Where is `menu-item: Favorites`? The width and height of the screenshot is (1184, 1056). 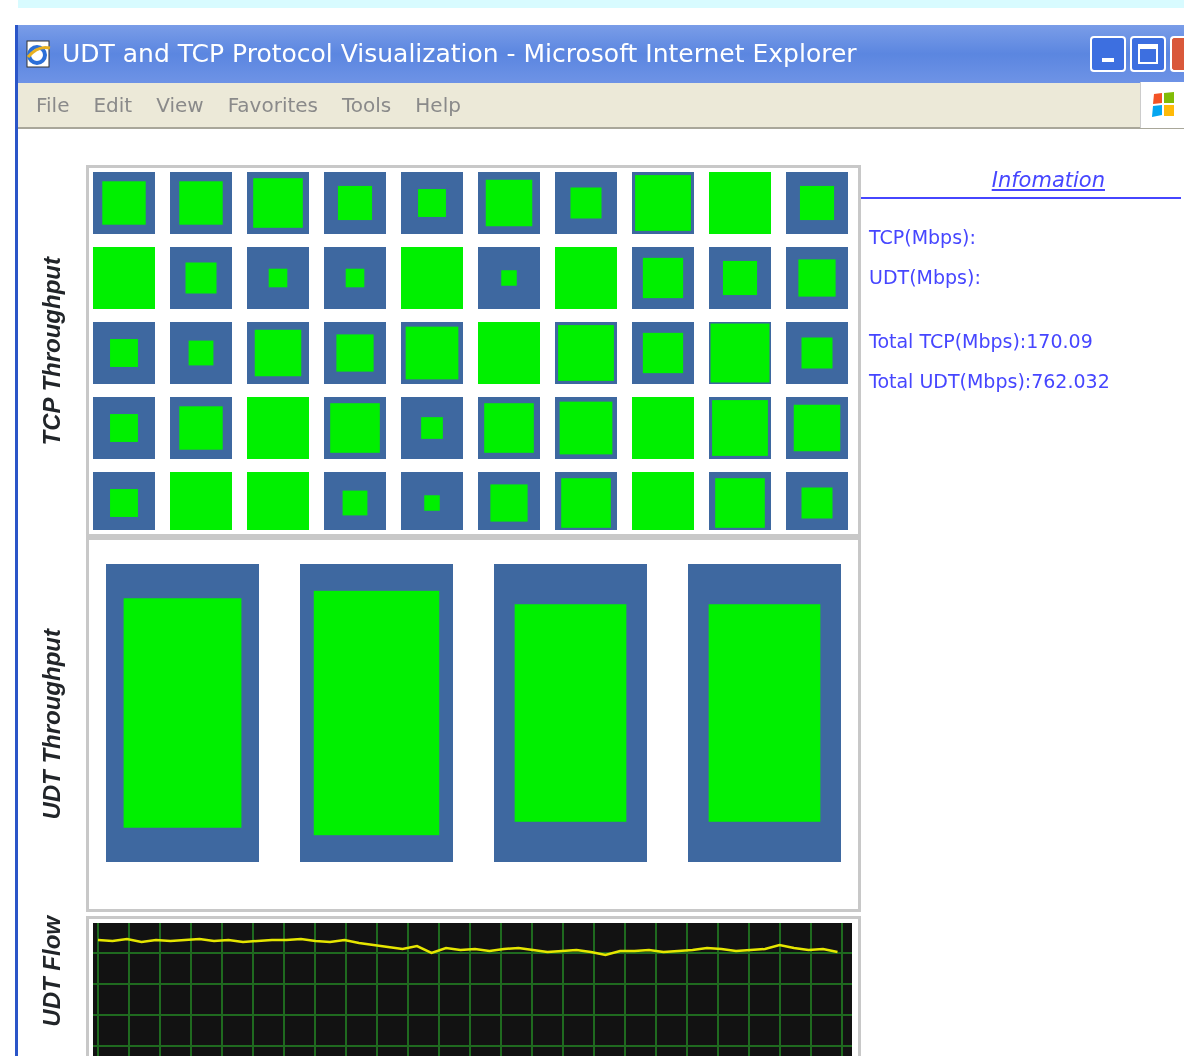 menu-item: Favorites is located at coordinates (272, 105).